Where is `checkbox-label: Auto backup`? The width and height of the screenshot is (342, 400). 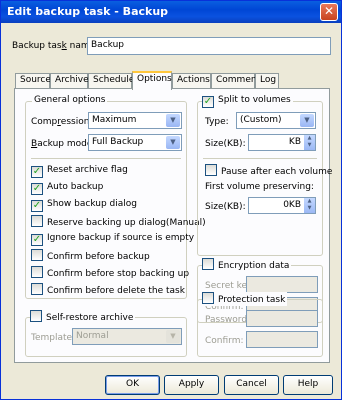
checkbox-label: Auto backup is located at coordinates (75, 187).